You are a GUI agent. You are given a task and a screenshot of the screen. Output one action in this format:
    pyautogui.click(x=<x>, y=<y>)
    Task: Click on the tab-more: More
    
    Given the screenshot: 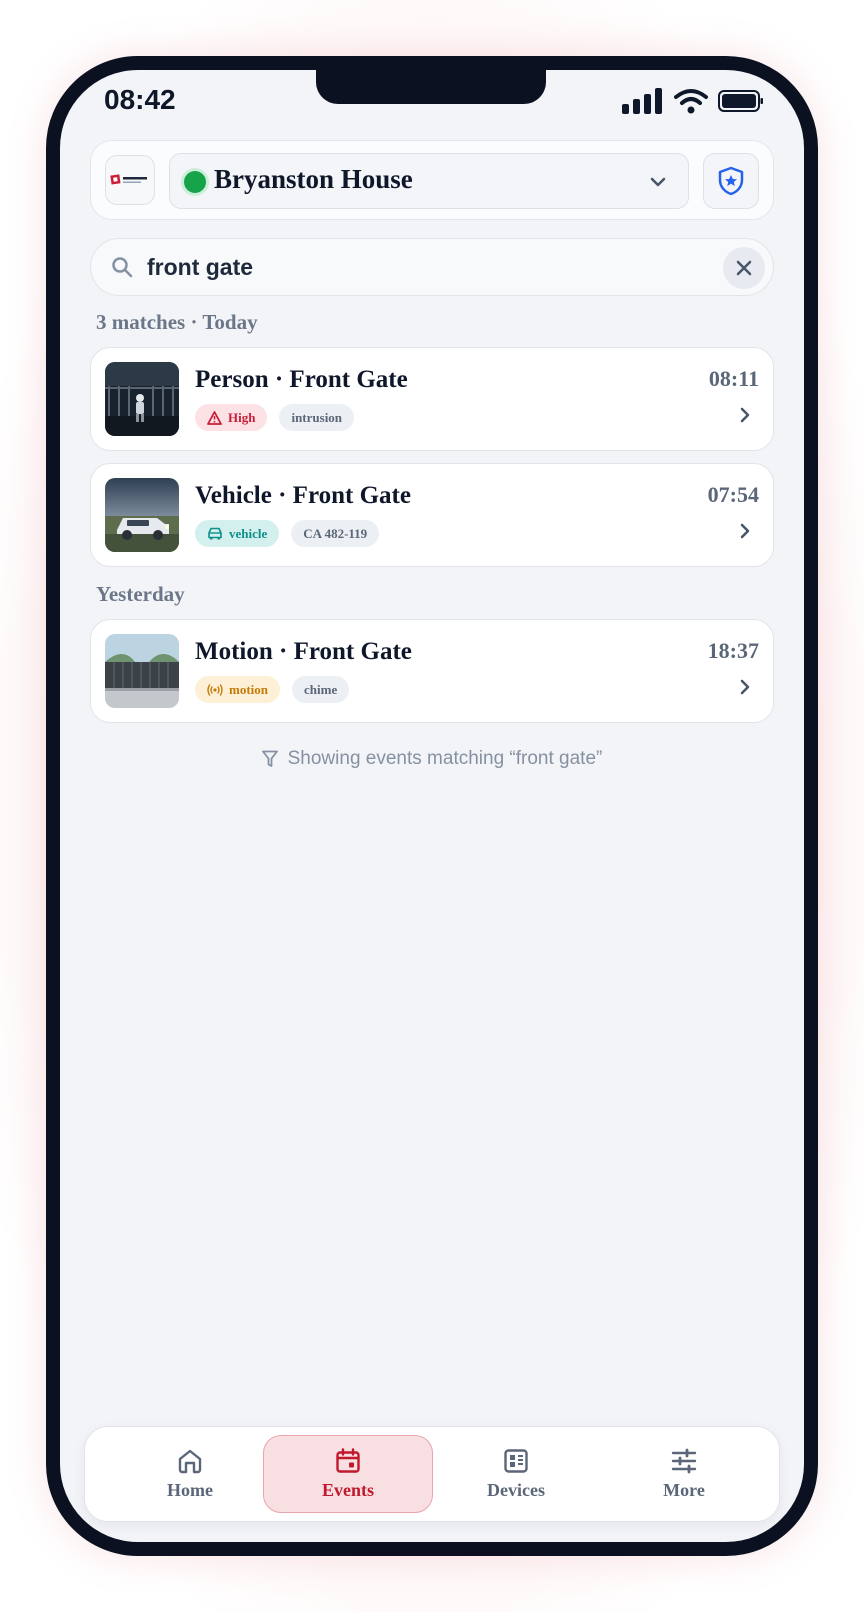 What is the action you would take?
    pyautogui.click(x=684, y=1474)
    